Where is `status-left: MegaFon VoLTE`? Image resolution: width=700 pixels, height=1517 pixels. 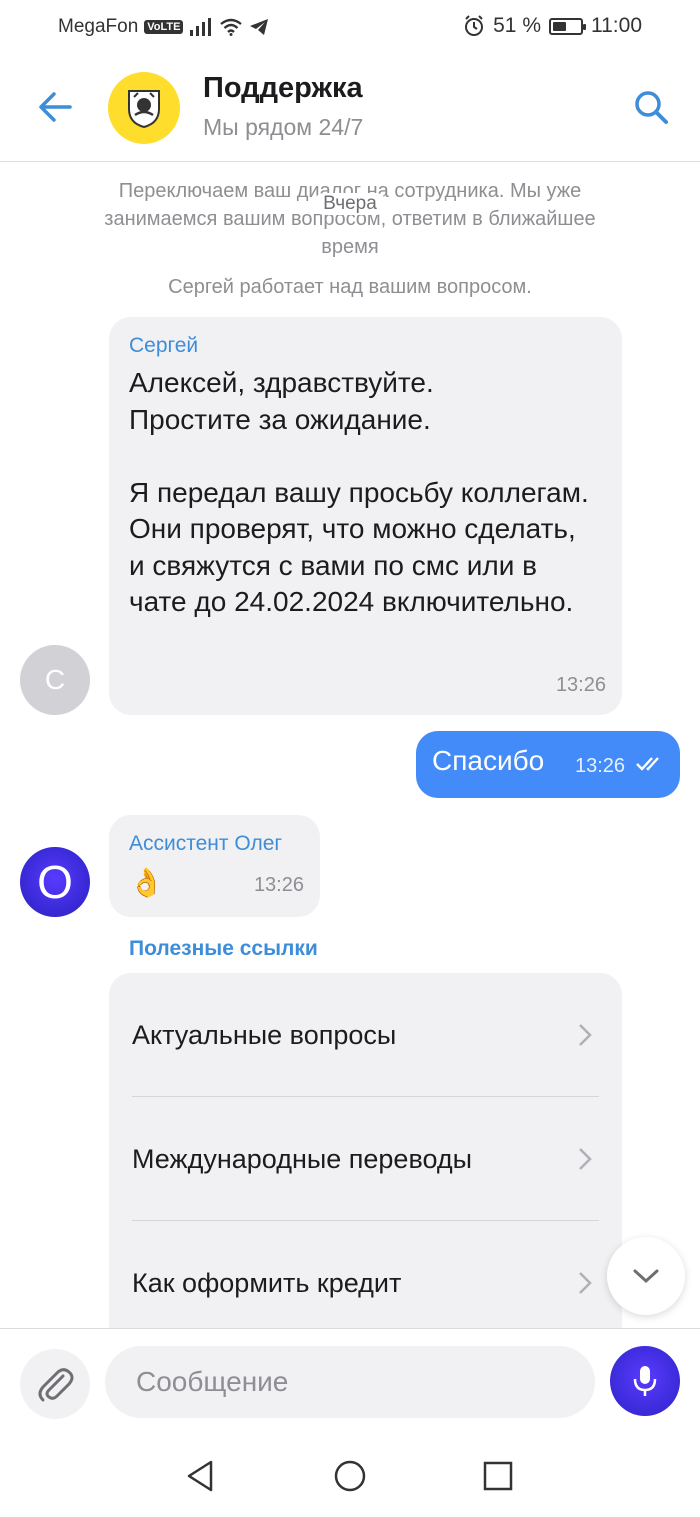
status-left: MegaFon VoLTE is located at coordinates (163, 27).